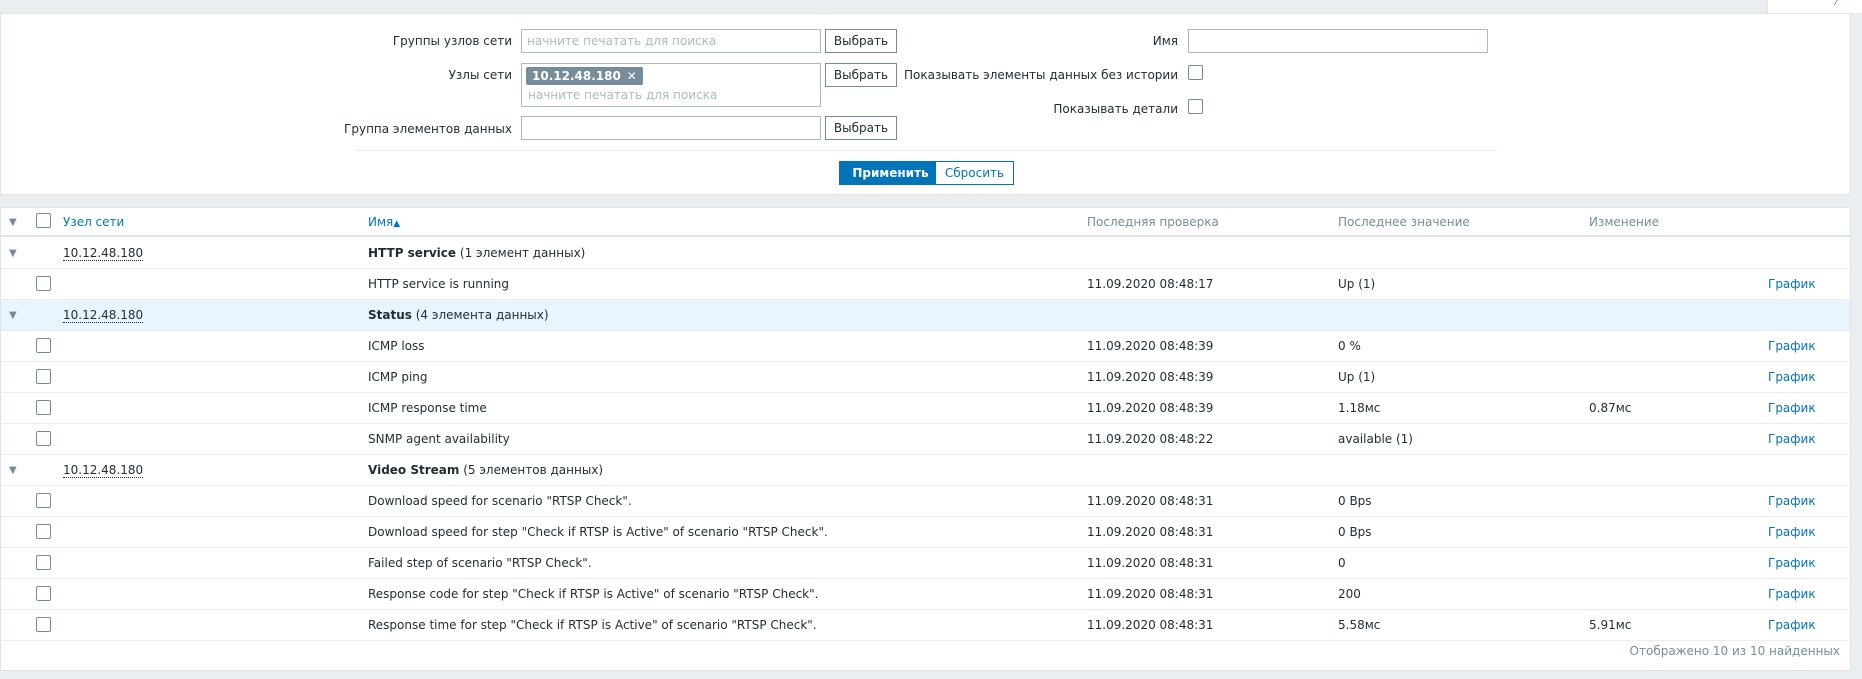 The image size is (1862, 679). I want to click on sort-asc-icon: ▲, so click(397, 224).